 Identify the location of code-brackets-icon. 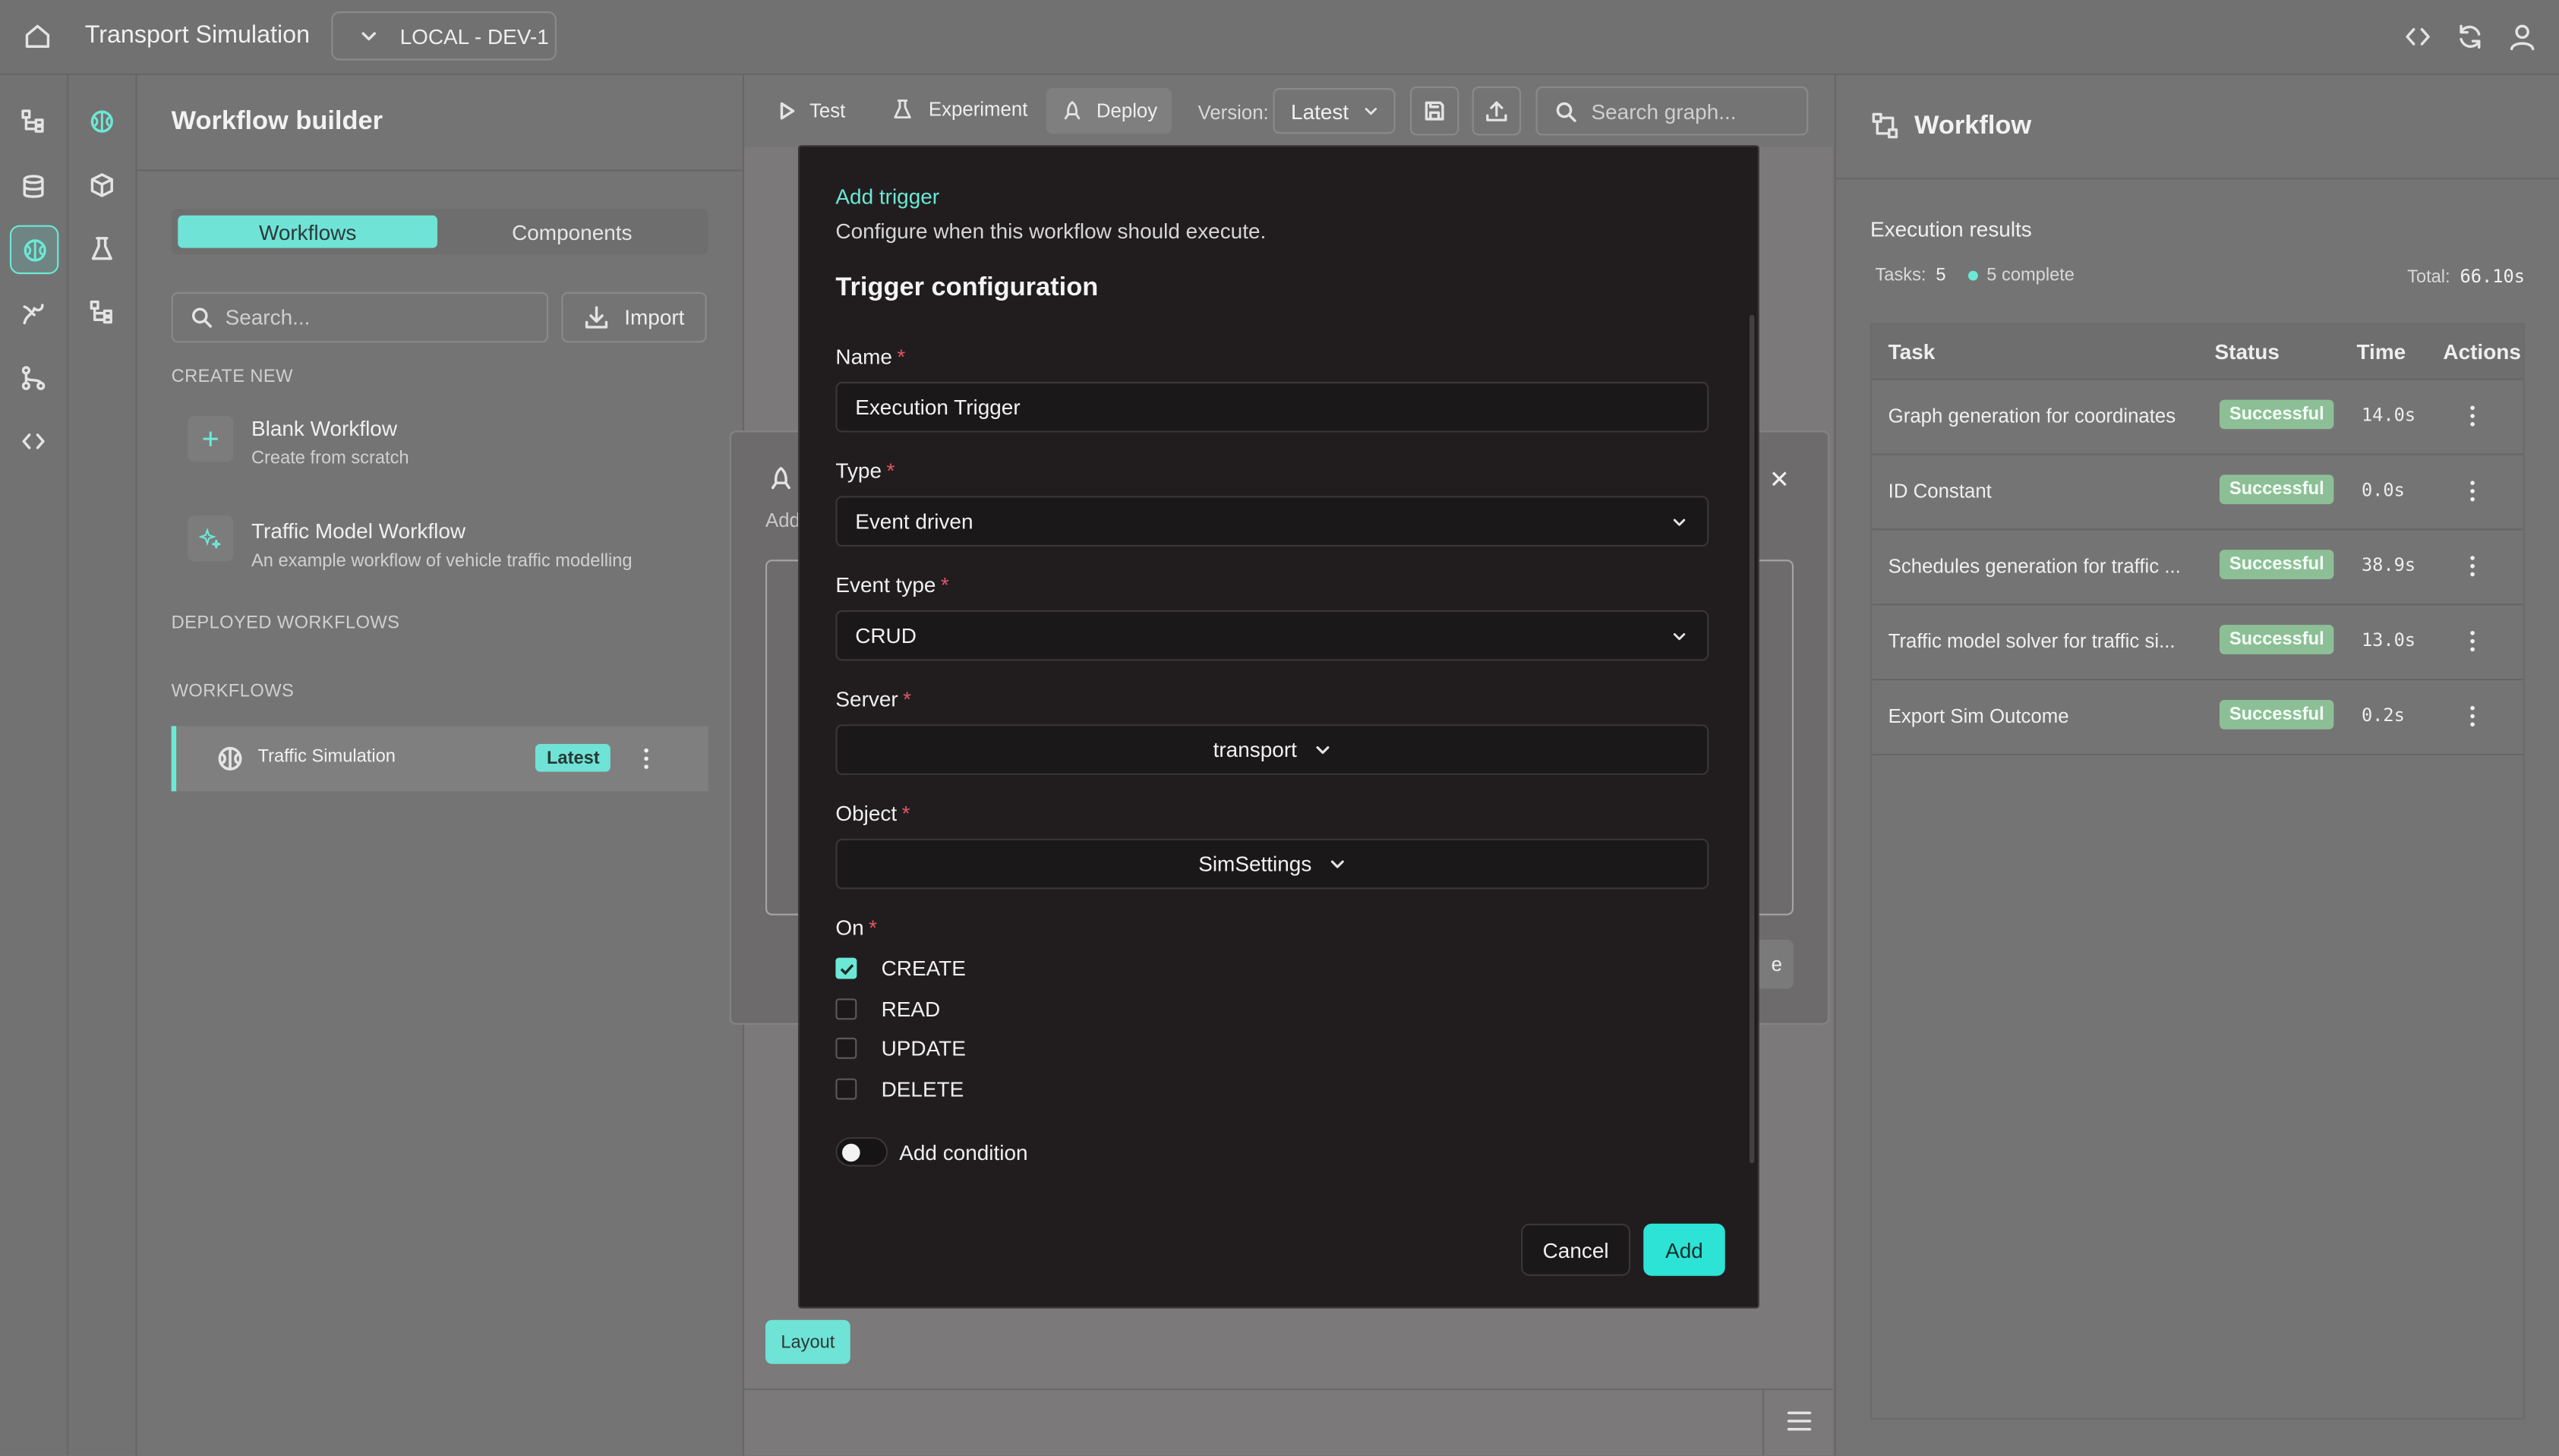
(32, 440).